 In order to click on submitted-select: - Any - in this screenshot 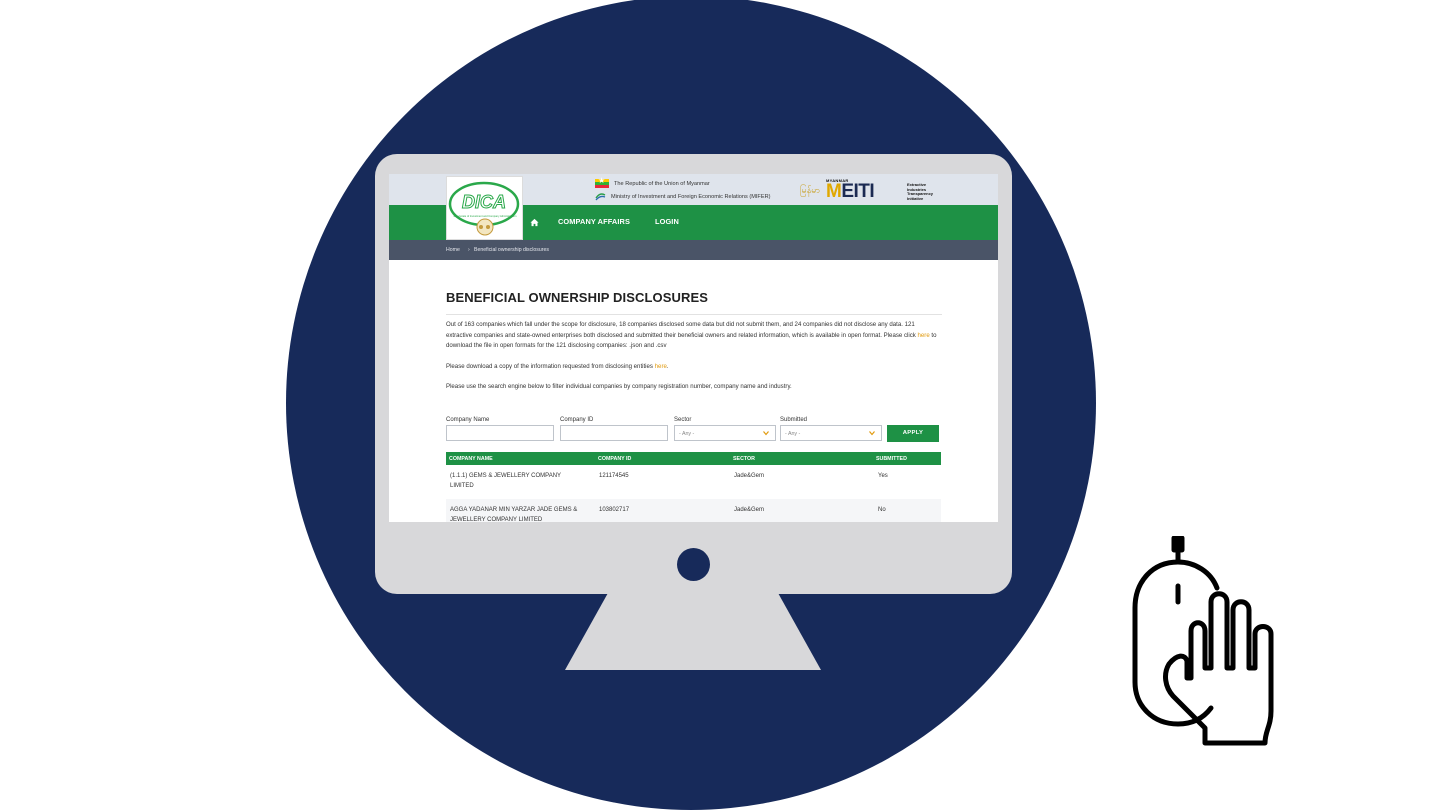, I will do `click(831, 433)`.